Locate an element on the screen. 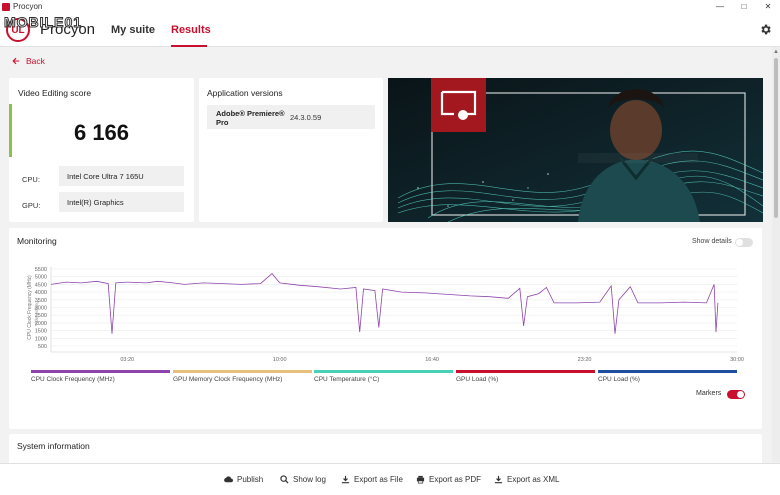  window-controls: — □ ✕ is located at coordinates (744, 6).